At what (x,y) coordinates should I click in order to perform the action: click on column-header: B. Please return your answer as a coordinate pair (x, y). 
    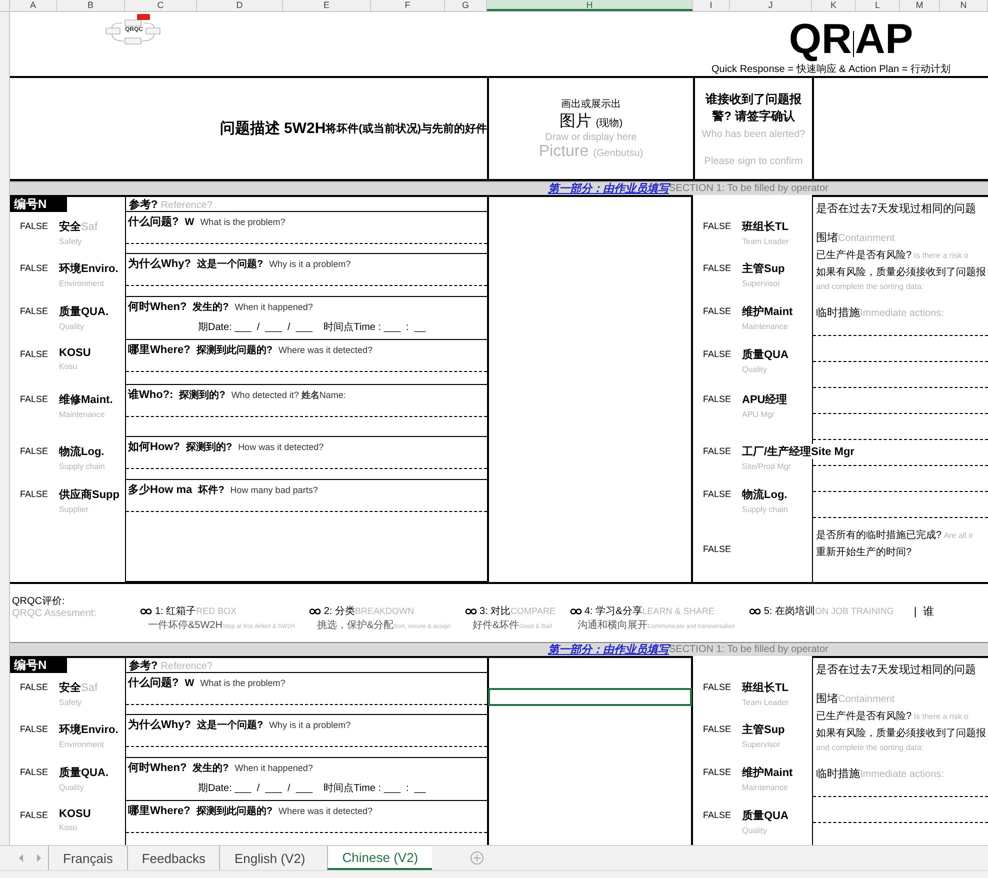
    Looking at the image, I should click on (91, 5).